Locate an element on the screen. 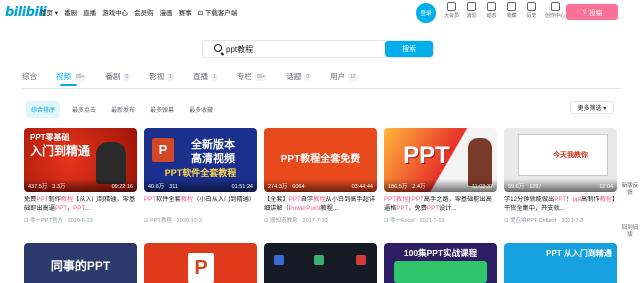  nav-link-anime: 番剧 is located at coordinates (70, 12).